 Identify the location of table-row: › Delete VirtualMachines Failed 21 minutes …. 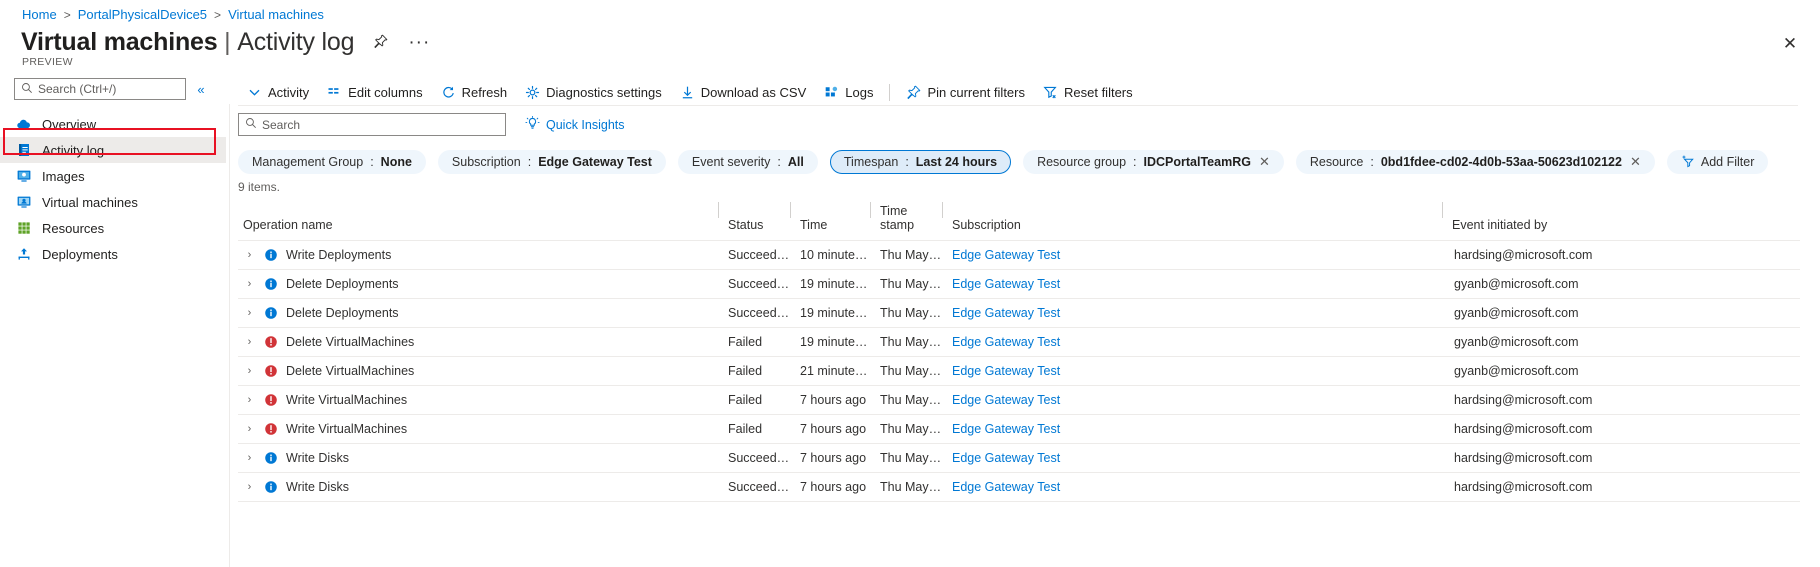
(1019, 371).